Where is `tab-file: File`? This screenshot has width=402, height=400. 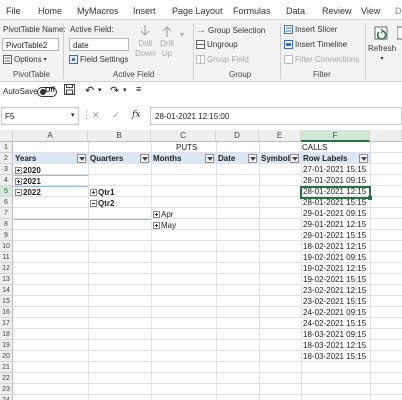 tab-file: File is located at coordinates (13, 11).